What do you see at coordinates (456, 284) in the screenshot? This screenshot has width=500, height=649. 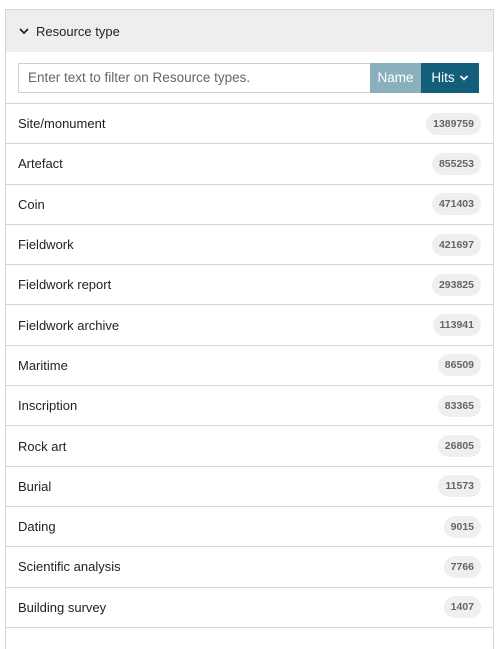 I see `hit-count-badge: 293825` at bounding box center [456, 284].